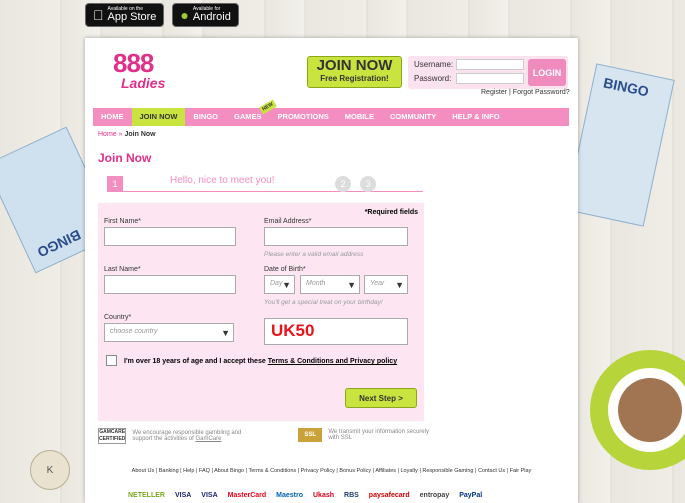  What do you see at coordinates (169, 332) in the screenshot?
I see `country-select: choose country ▼` at bounding box center [169, 332].